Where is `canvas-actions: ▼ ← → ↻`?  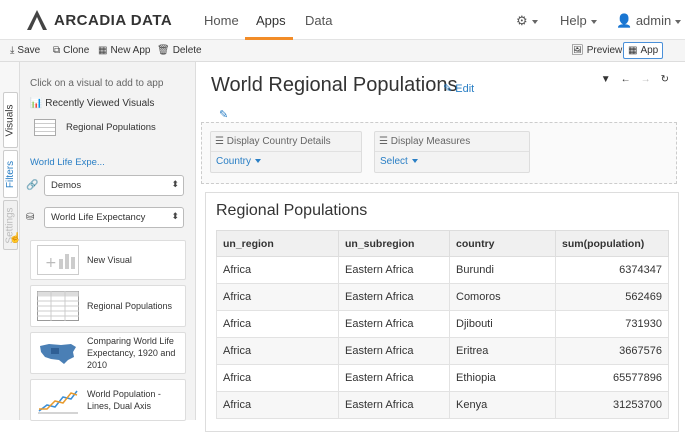
canvas-actions: ▼ ← → ↻ is located at coordinates (635, 79).